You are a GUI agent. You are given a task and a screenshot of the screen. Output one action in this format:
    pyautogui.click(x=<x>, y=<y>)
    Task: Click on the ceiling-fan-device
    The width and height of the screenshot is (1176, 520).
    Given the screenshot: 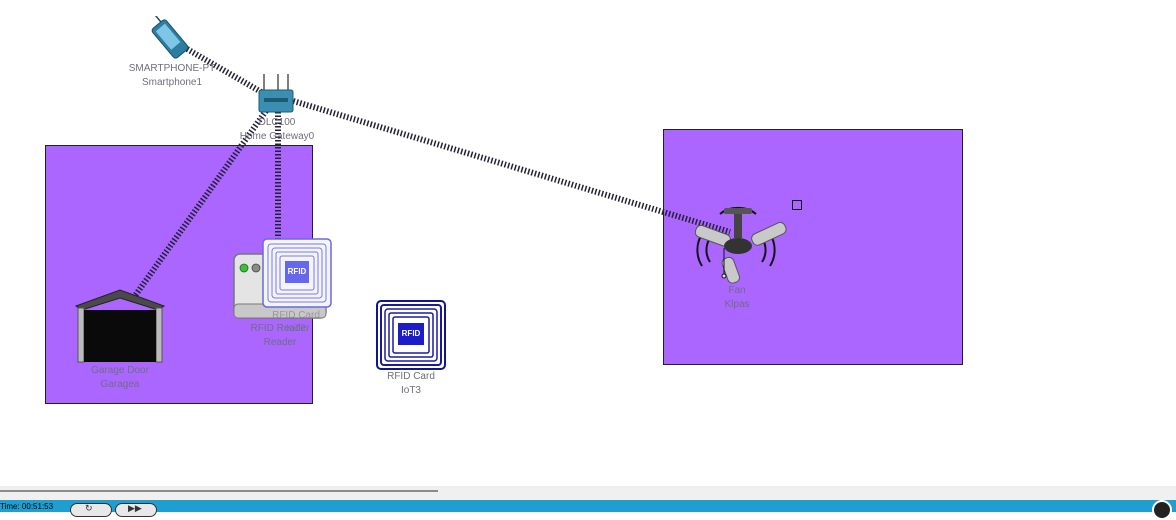 What is the action you would take?
    pyautogui.click(x=738, y=242)
    